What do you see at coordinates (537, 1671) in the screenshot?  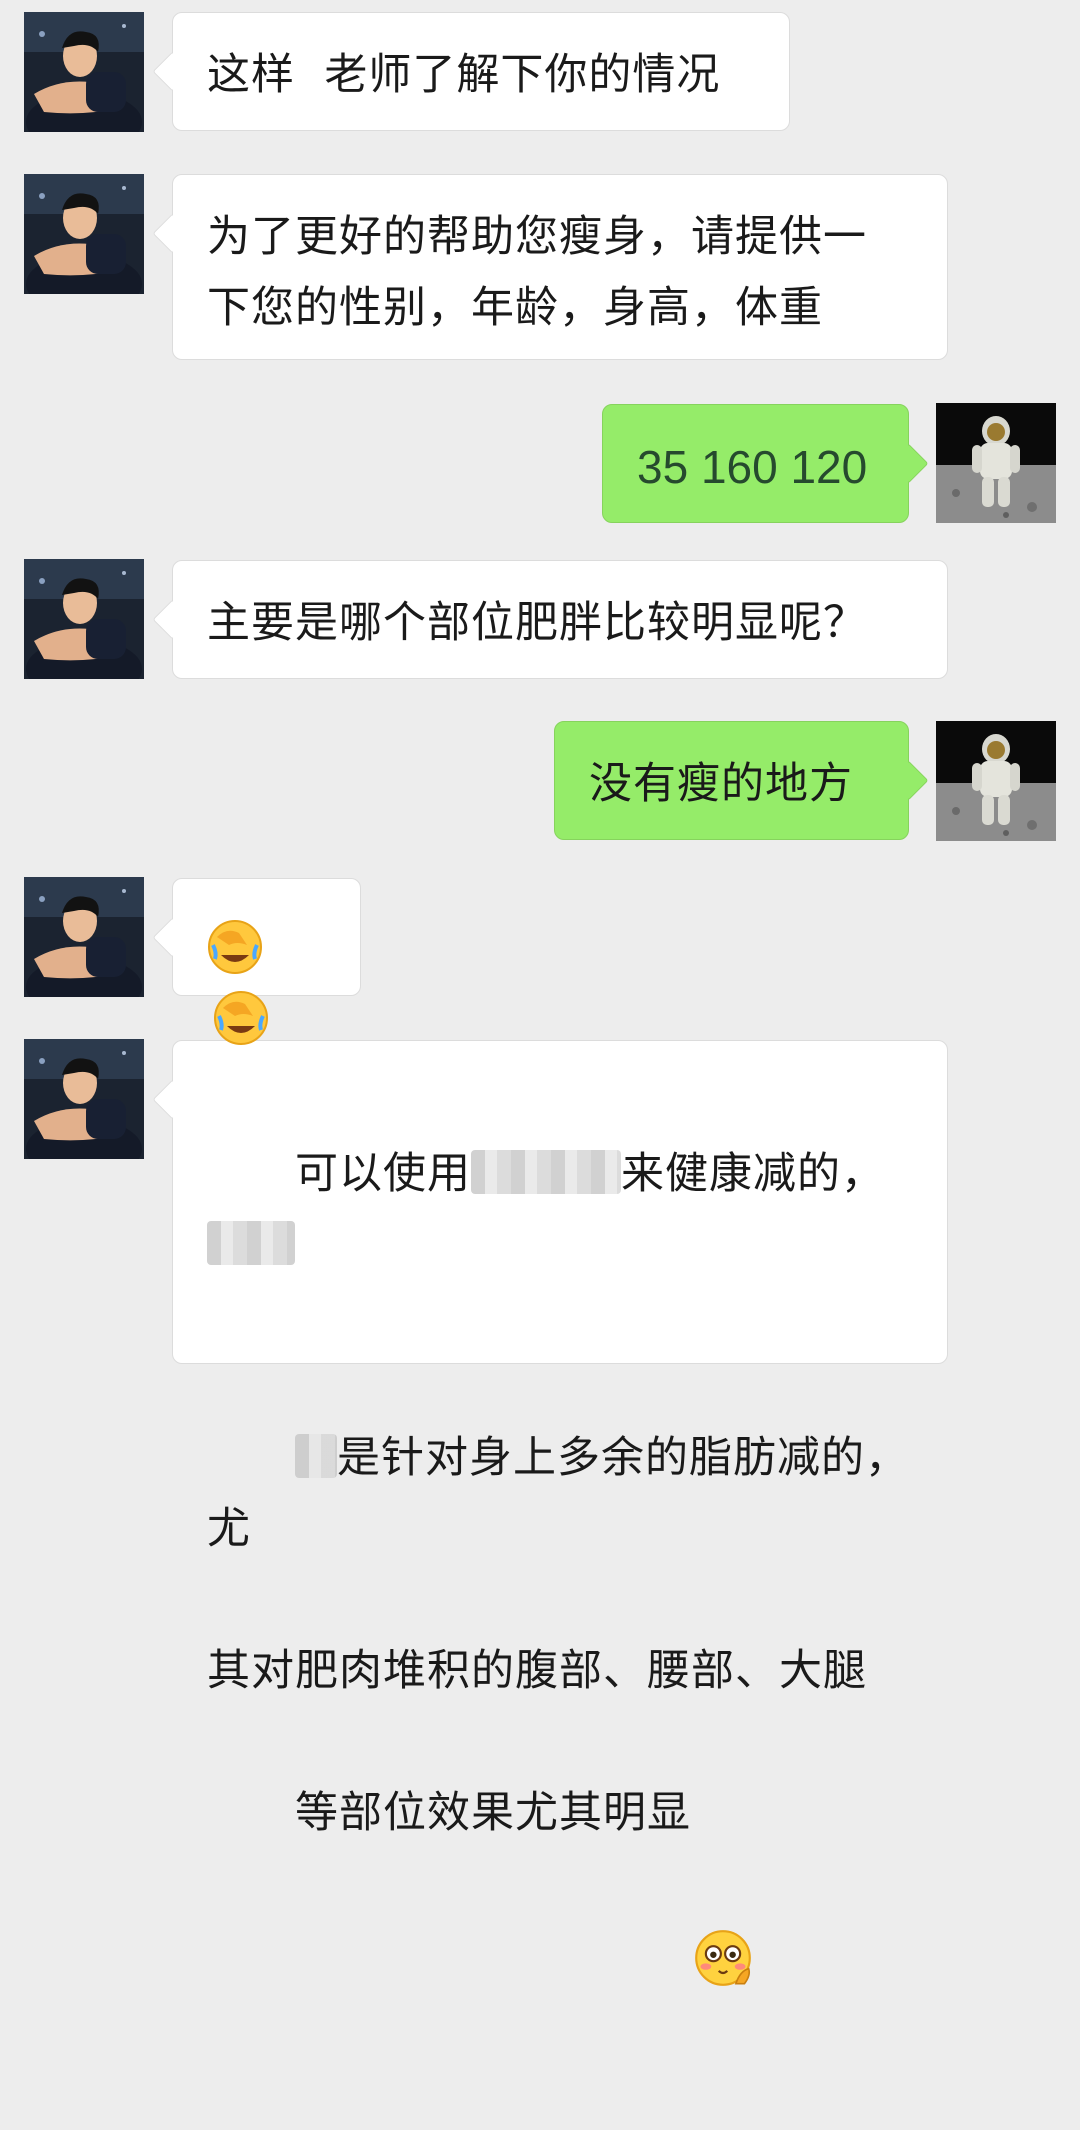 I see `message-text-line: 其对肥肉堆积的腹部、腰部、大腿` at bounding box center [537, 1671].